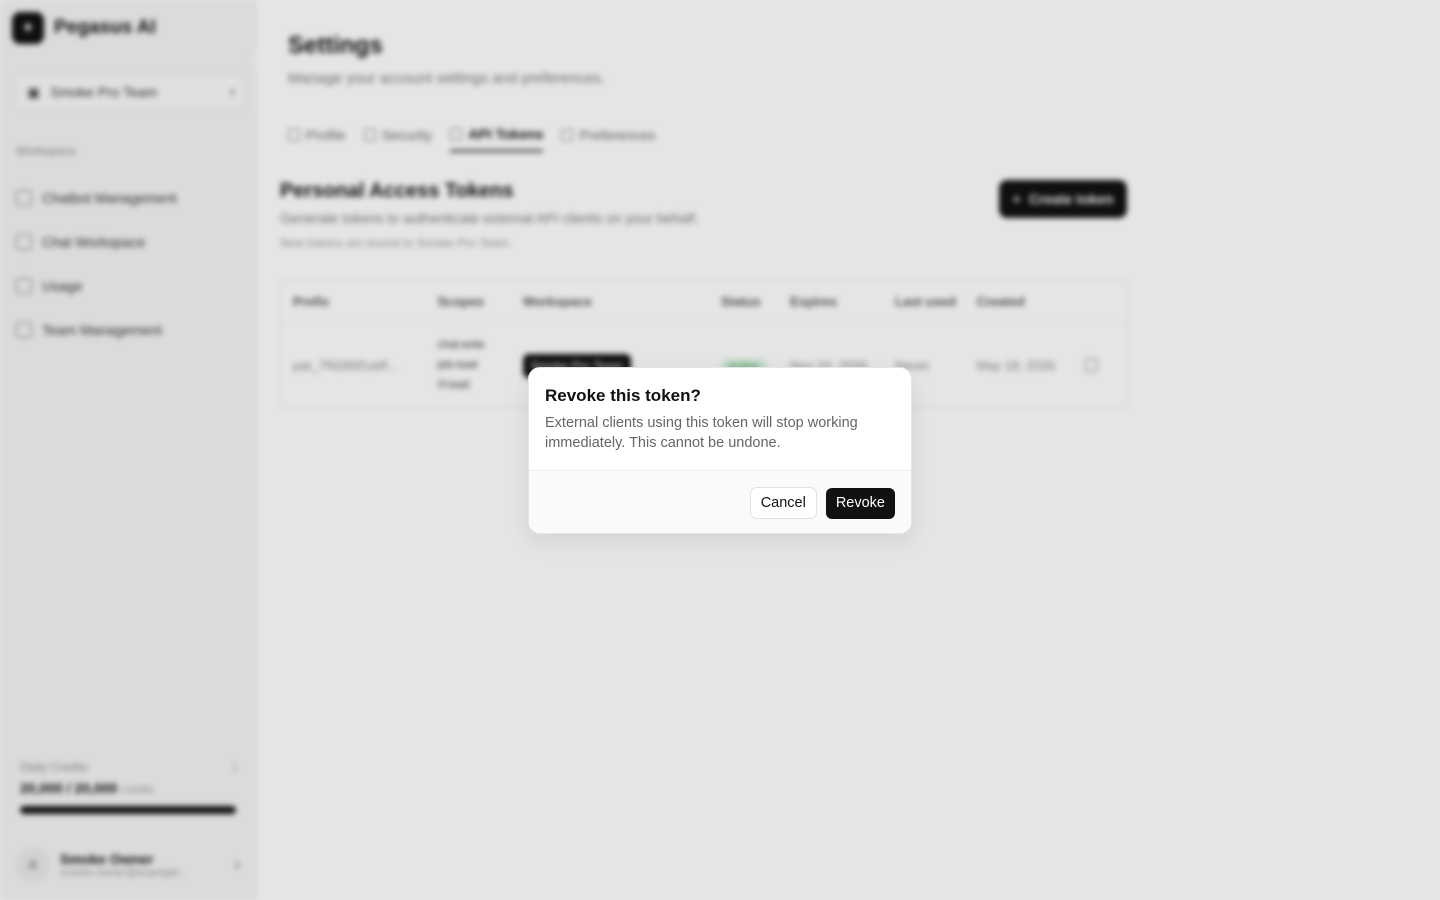  I want to click on dialog-footer: Cancel Revoke, so click(720, 501).